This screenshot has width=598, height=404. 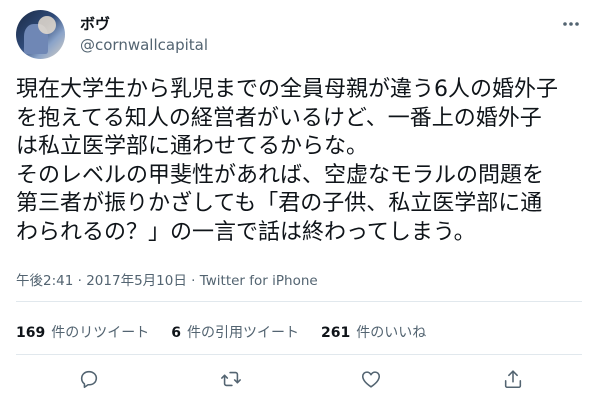 I want to click on retweet-icon, so click(x=231, y=379).